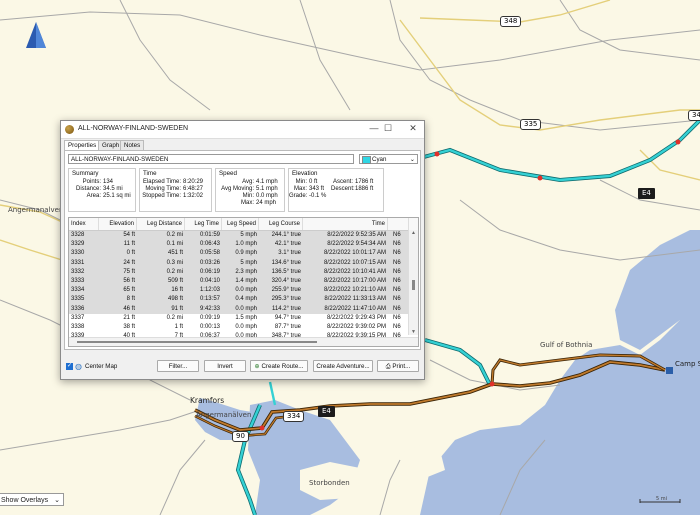 The height and width of the screenshot is (515, 700). Describe the element at coordinates (356, 235) in the screenshot. I see `table-cell: 8/22/2022 9:52:35 AM` at that location.